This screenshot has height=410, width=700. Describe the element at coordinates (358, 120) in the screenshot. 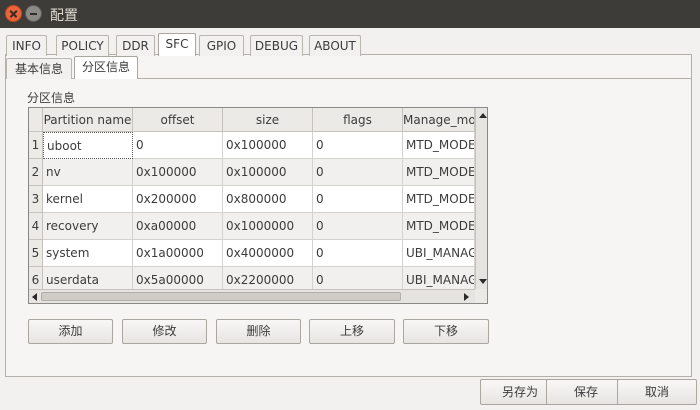

I see `column-header-flags: flags` at that location.